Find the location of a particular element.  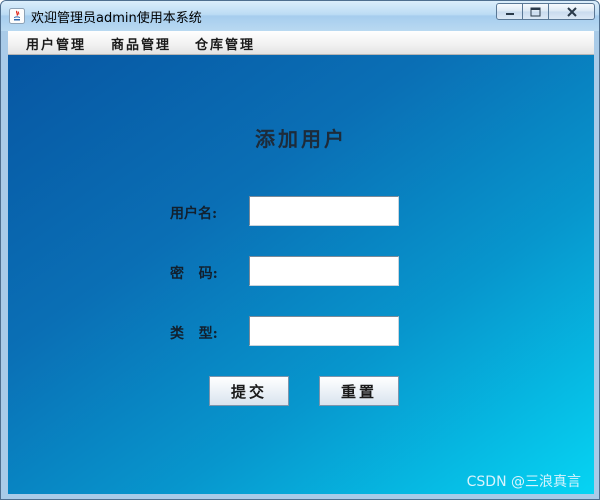

menu-user-management: 用户管理 is located at coordinates (56, 43).